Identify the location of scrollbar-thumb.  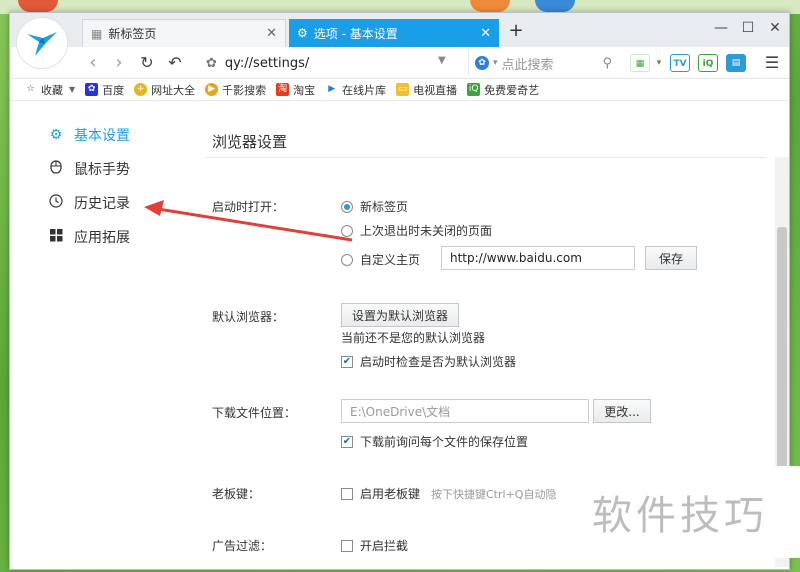
(782, 357).